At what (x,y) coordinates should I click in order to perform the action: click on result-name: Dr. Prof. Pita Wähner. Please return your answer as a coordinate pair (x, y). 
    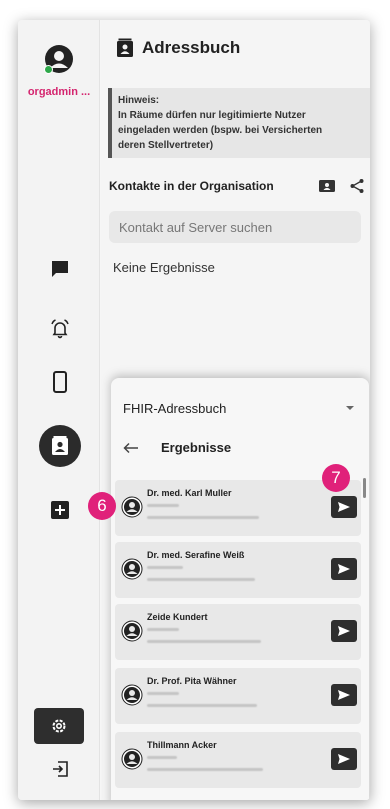
    Looking at the image, I should click on (192, 681).